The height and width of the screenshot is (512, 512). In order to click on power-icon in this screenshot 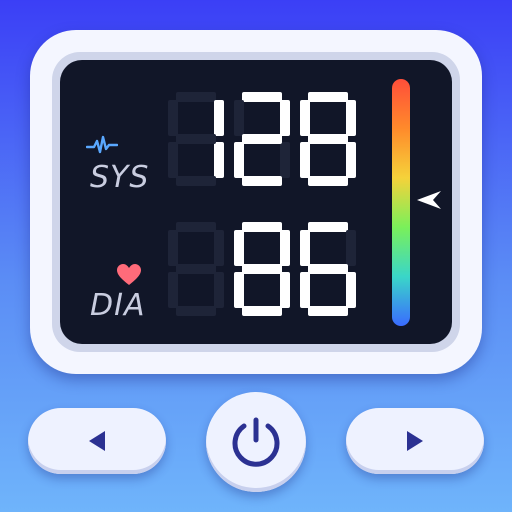, I will do `click(256, 442)`.